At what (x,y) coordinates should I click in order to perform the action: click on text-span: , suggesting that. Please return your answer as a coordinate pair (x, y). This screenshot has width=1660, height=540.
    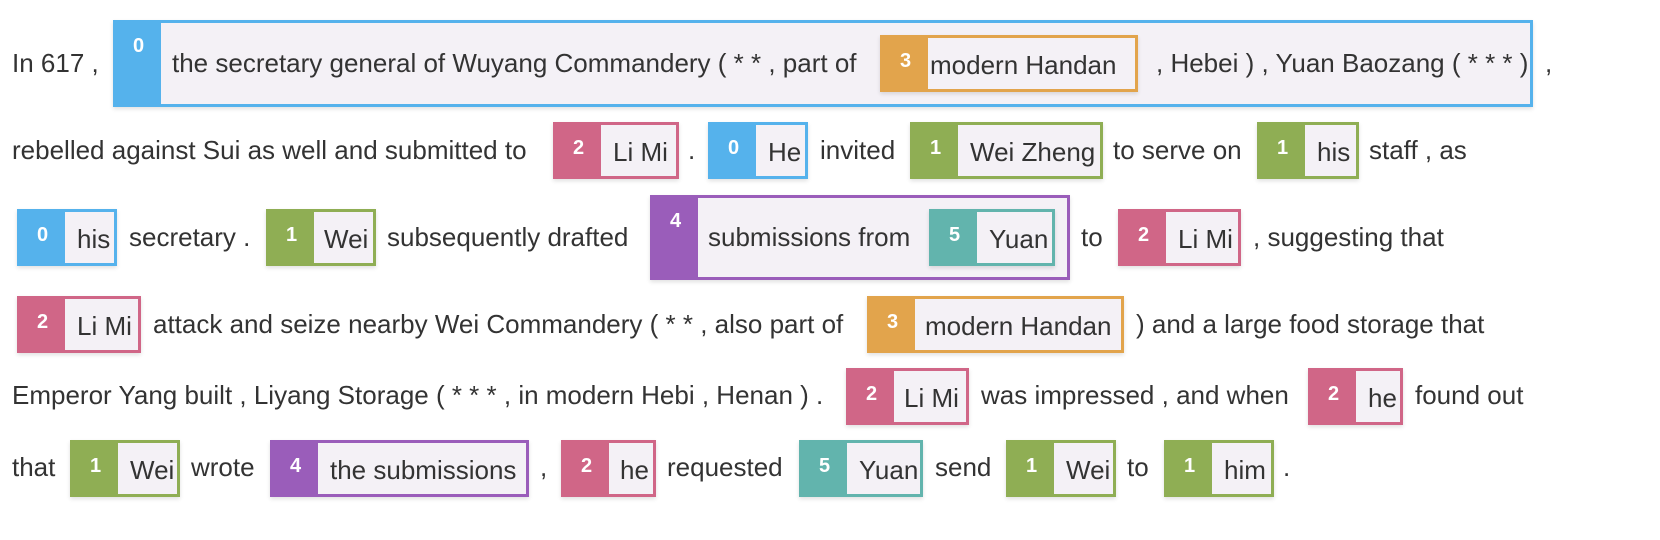
    Looking at the image, I should click on (1348, 237).